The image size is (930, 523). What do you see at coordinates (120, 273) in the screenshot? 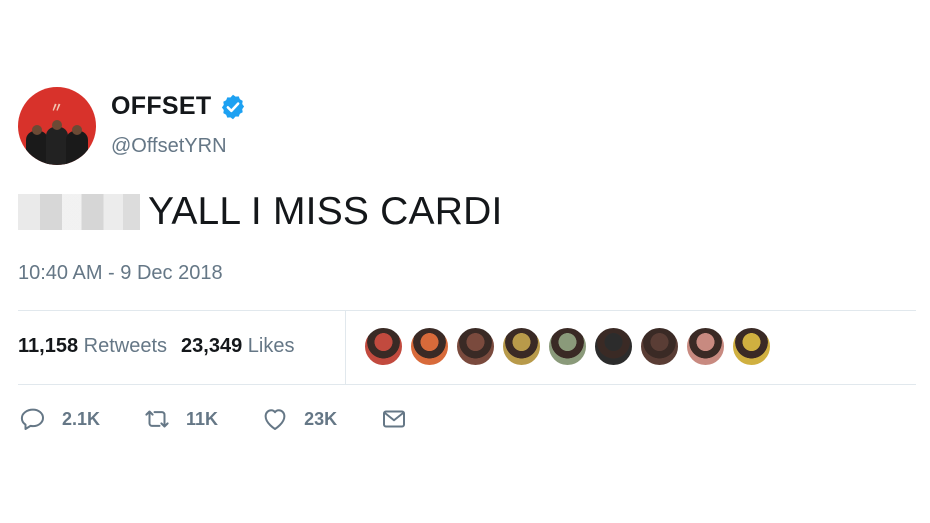
I see `tweet-timestamp: 10:40 AM - 9 Dec 2018` at bounding box center [120, 273].